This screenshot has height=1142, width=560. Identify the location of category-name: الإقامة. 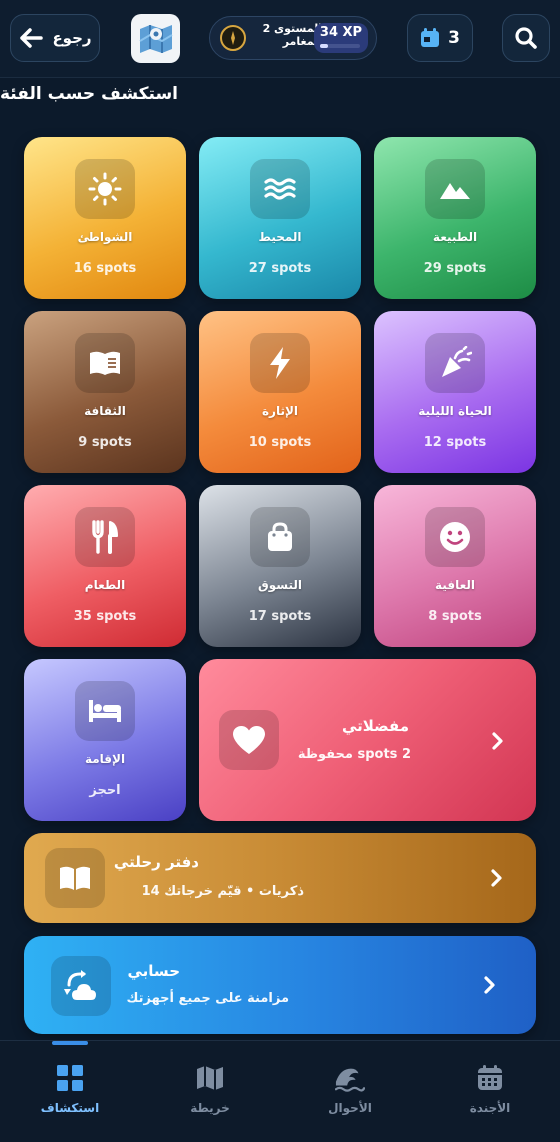
(105, 759).